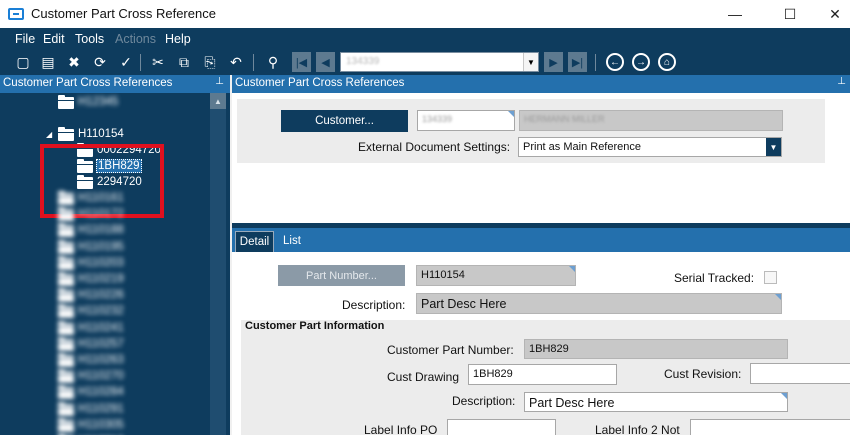 The width and height of the screenshot is (850, 435). What do you see at coordinates (210, 62) in the screenshot?
I see `paste-icon: ⎘` at bounding box center [210, 62].